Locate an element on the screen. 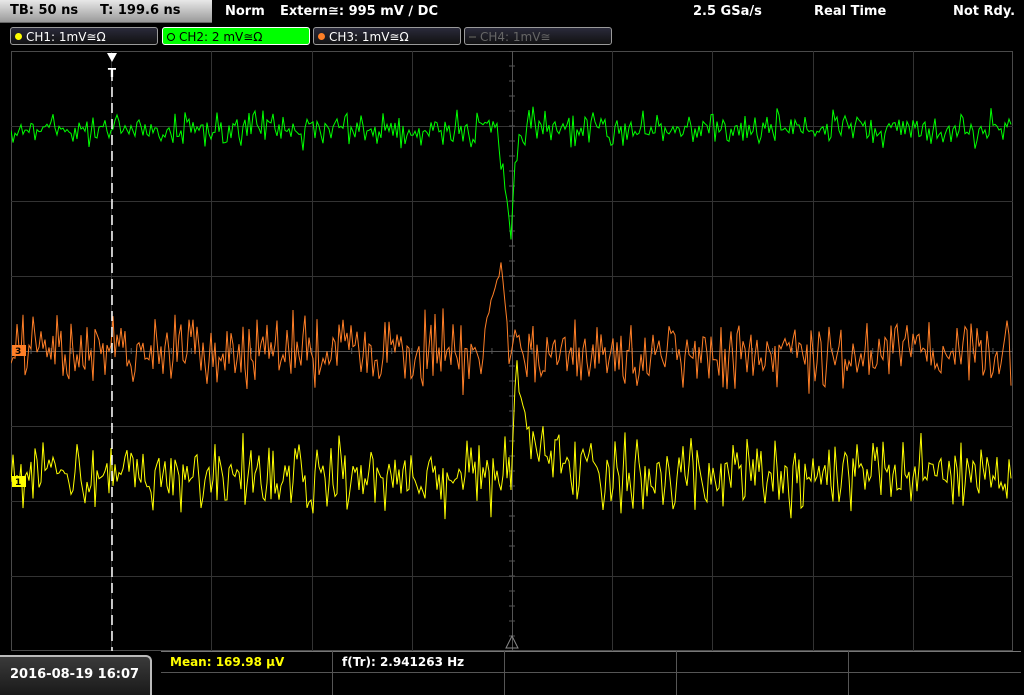  channel-1-dot-icon is located at coordinates (18, 36).